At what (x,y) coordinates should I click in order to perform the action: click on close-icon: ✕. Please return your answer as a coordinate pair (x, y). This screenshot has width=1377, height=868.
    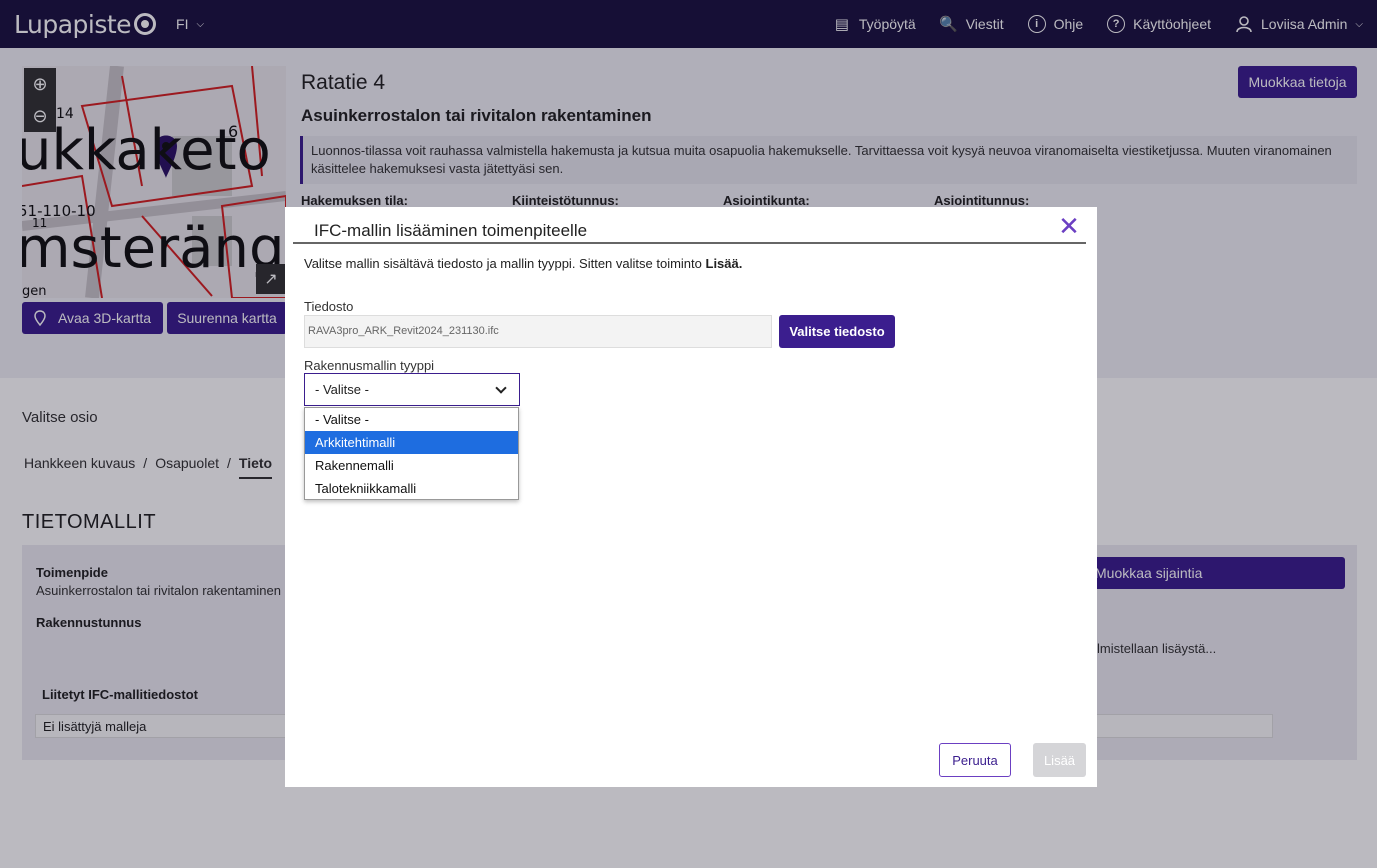
    Looking at the image, I should click on (1069, 226).